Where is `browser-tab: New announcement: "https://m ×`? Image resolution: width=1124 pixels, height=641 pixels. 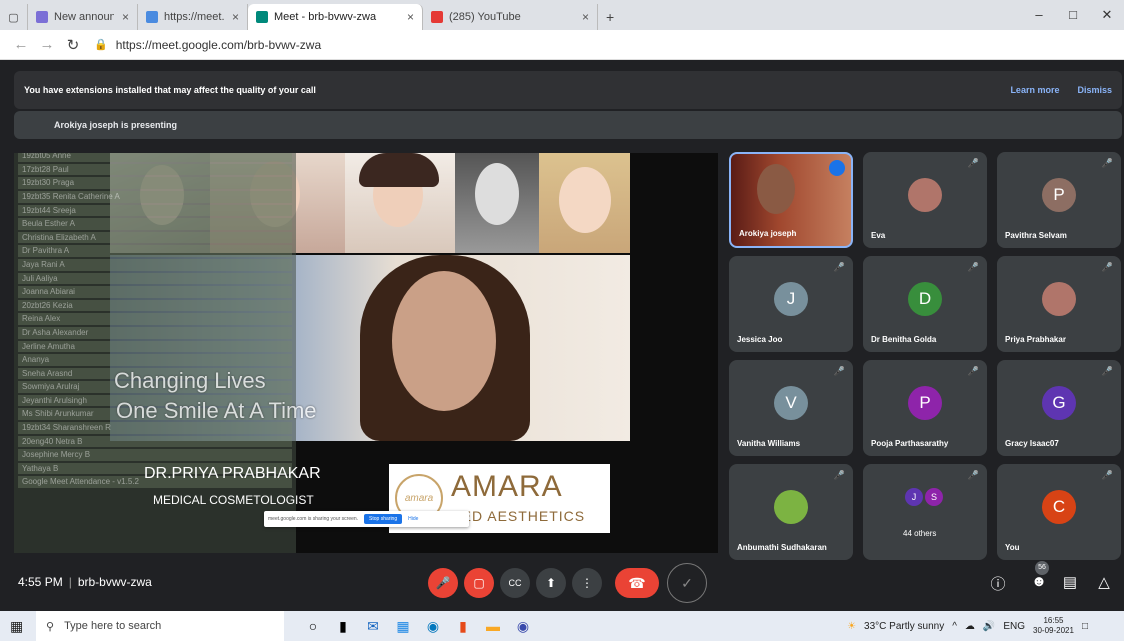
browser-tab: New announcement: "https://m × is located at coordinates (83, 17).